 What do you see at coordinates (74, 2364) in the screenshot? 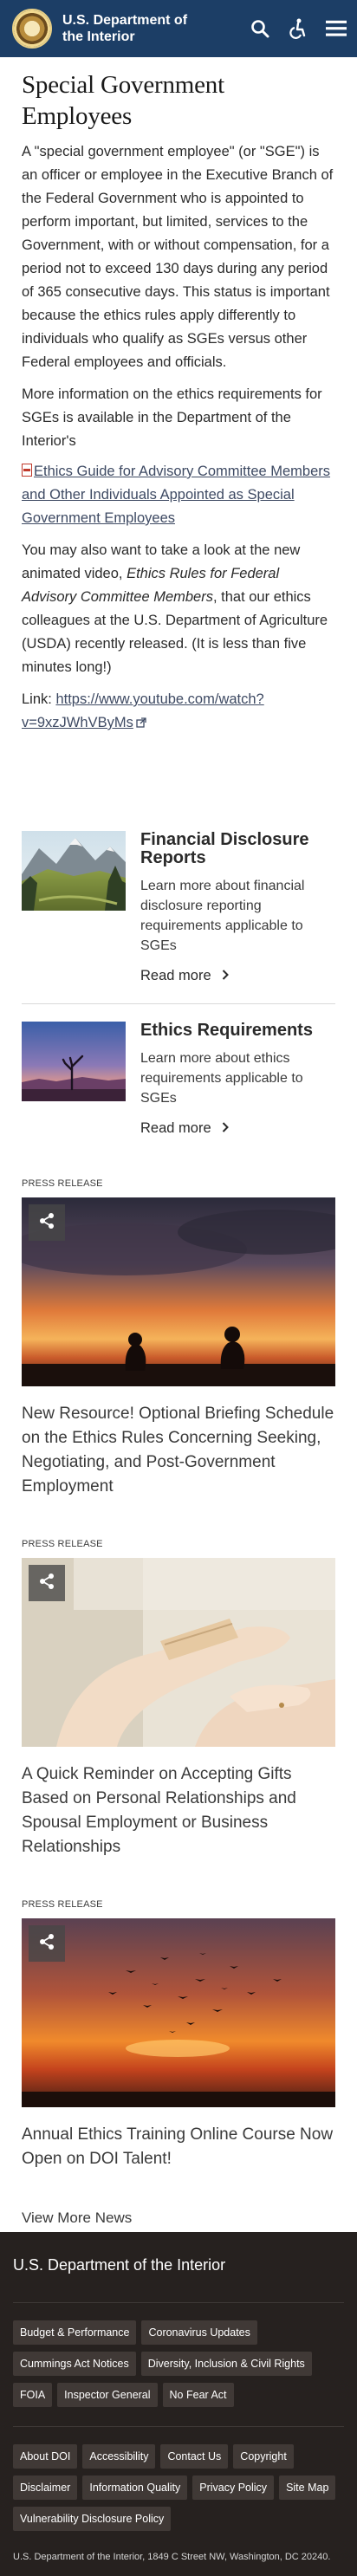
I see `footer-link: Cummings Act Notices` at bounding box center [74, 2364].